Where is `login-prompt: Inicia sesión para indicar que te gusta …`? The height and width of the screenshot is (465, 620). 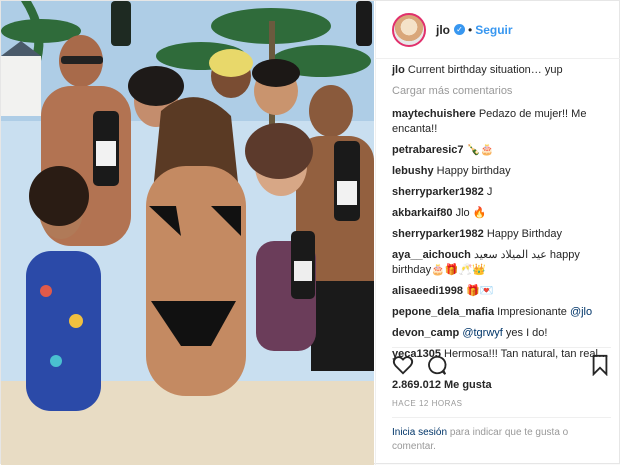
login-prompt: Inicia sesión para indicar que te gusta … is located at coordinates (501, 435).